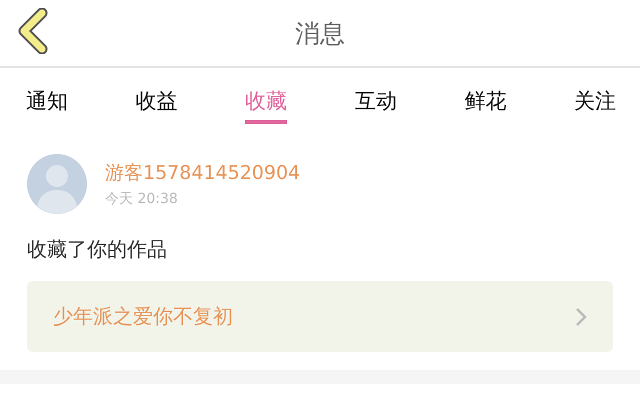 This screenshot has width=640, height=404. What do you see at coordinates (47, 96) in the screenshot?
I see `tab: 通知` at bounding box center [47, 96].